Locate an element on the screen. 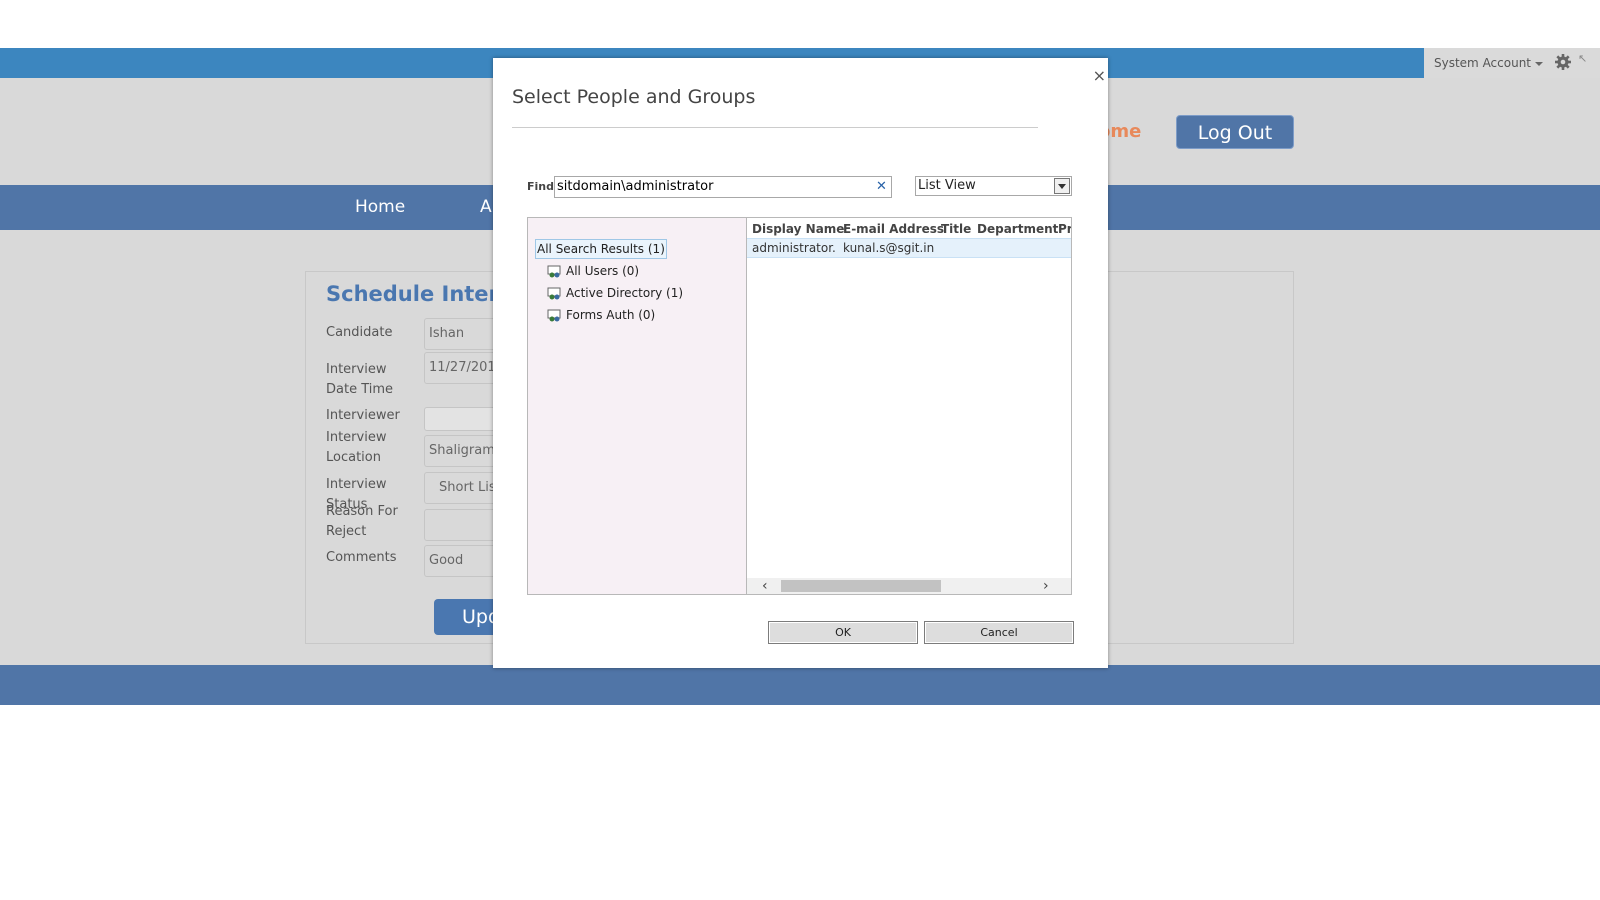  user-panel: System Account ↖ is located at coordinates (1512, 63).